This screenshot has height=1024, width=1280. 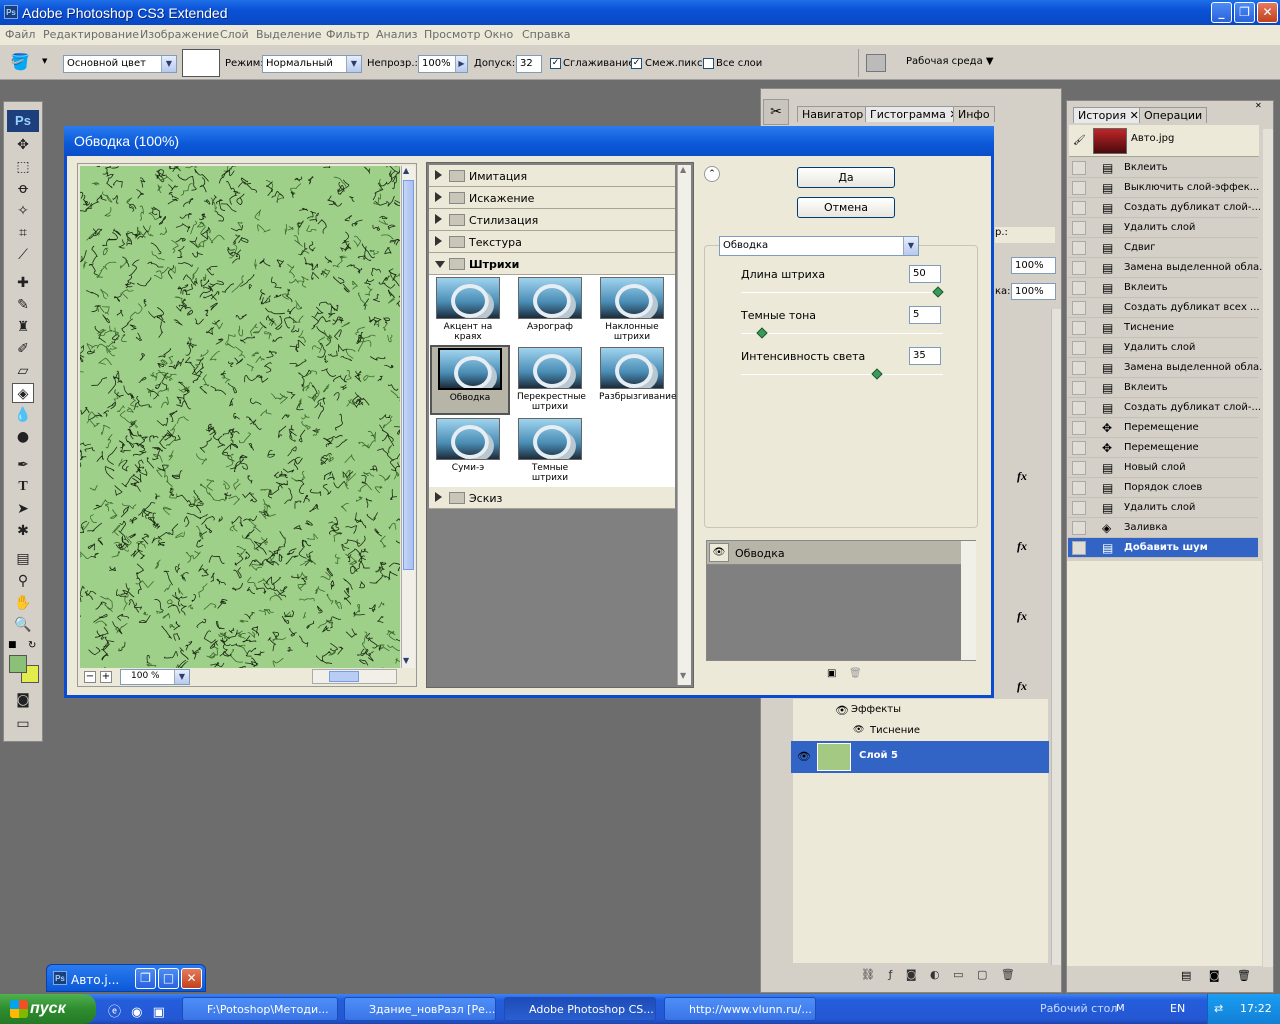 I want to click on collapse-gallery-icon: ⌃, so click(x=712, y=174).